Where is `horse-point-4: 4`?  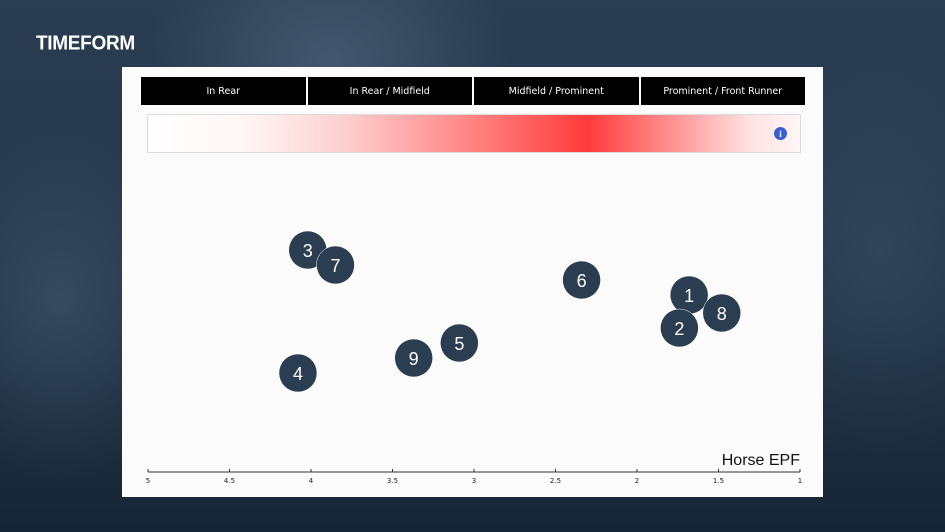 horse-point-4: 4 is located at coordinates (298, 373).